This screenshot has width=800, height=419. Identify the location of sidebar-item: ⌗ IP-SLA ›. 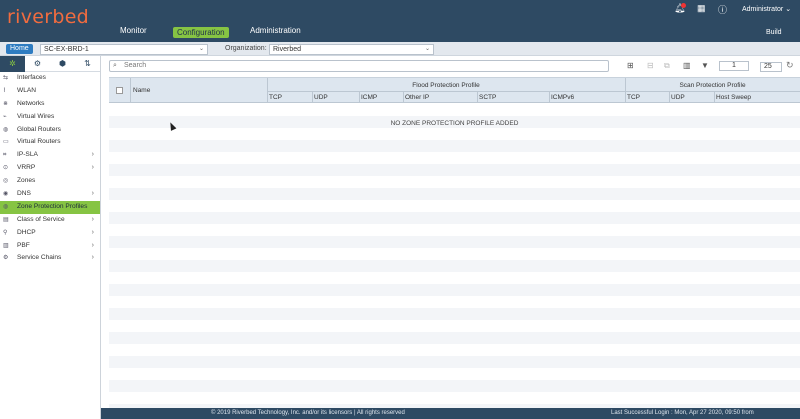
(50, 155).